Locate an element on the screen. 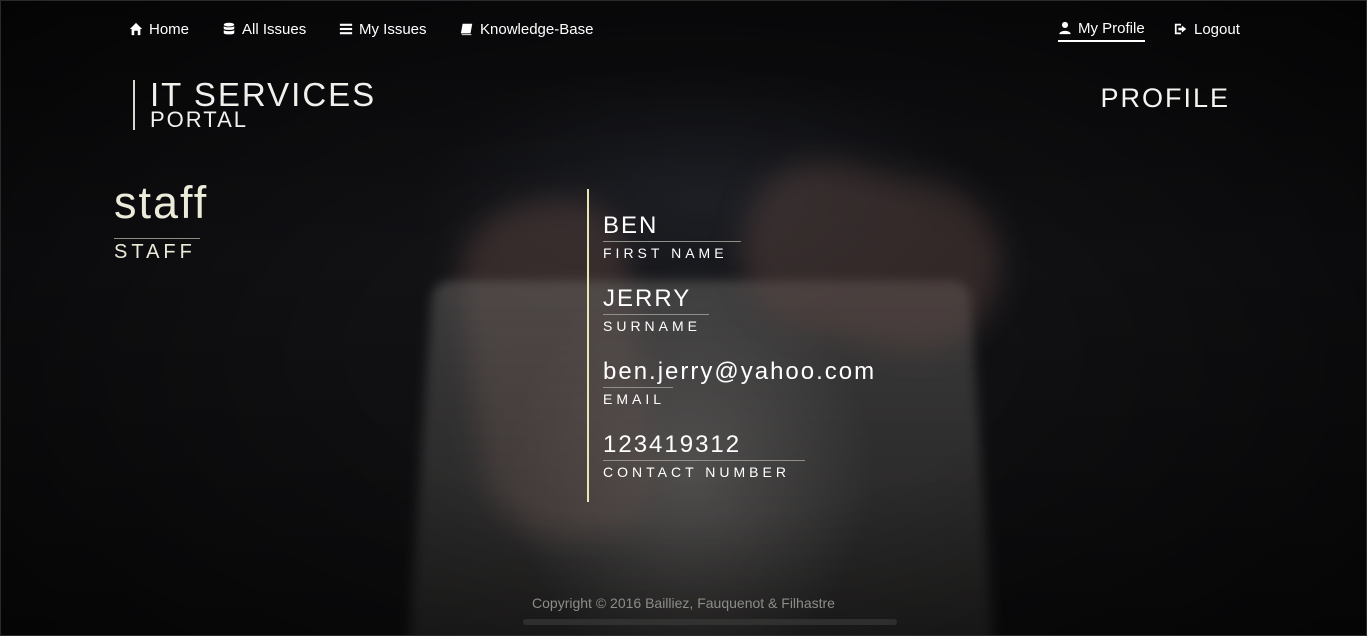 The width and height of the screenshot is (1367, 636). nav-logout-link: Logout is located at coordinates (1207, 29).